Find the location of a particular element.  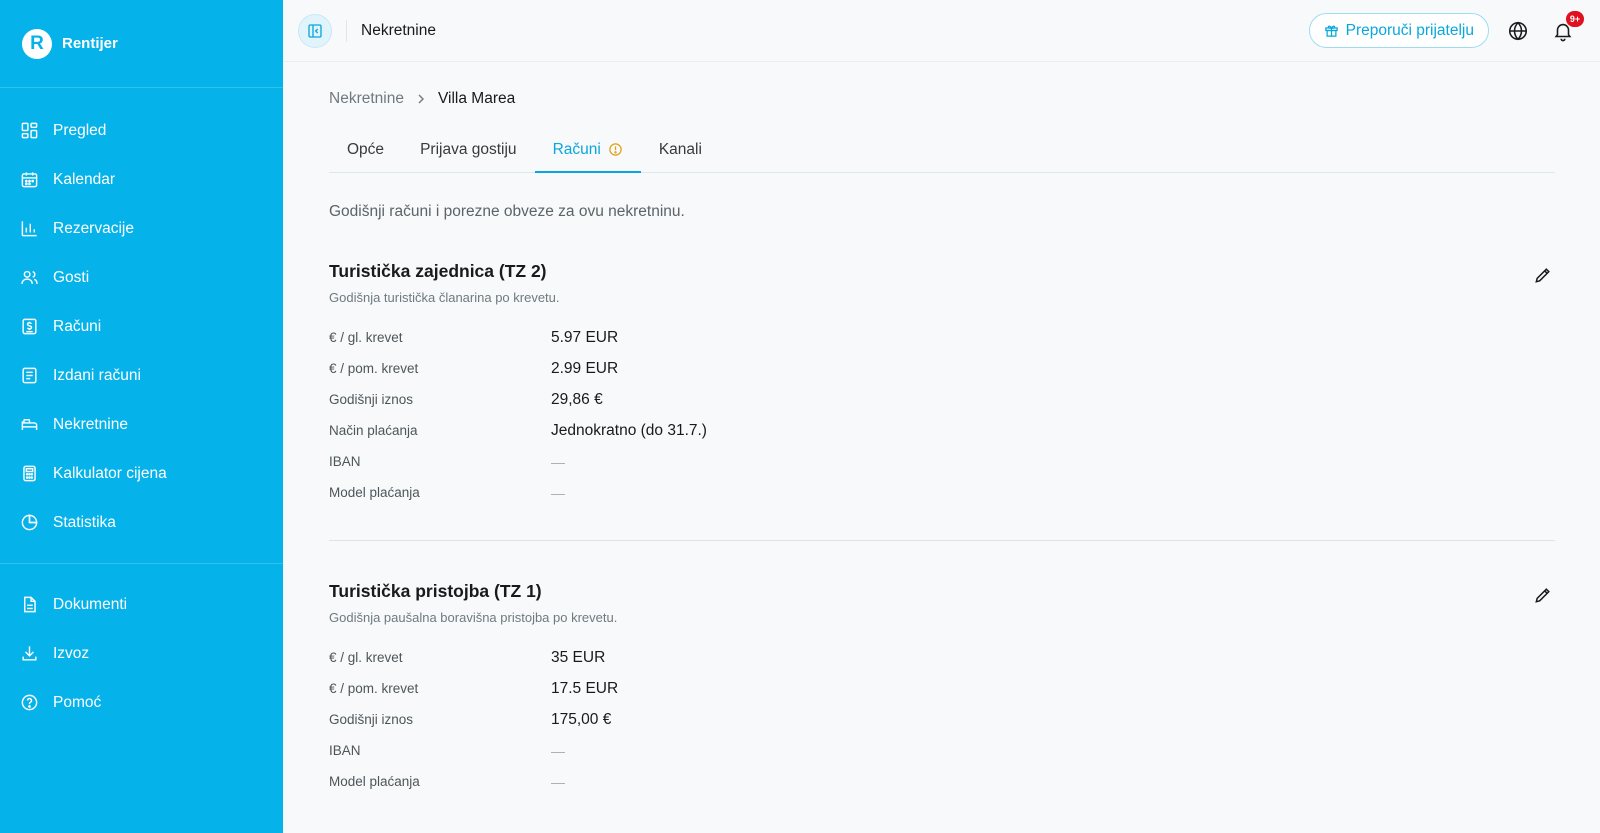

sidebar-item-label: Kalendar is located at coordinates (84, 179).